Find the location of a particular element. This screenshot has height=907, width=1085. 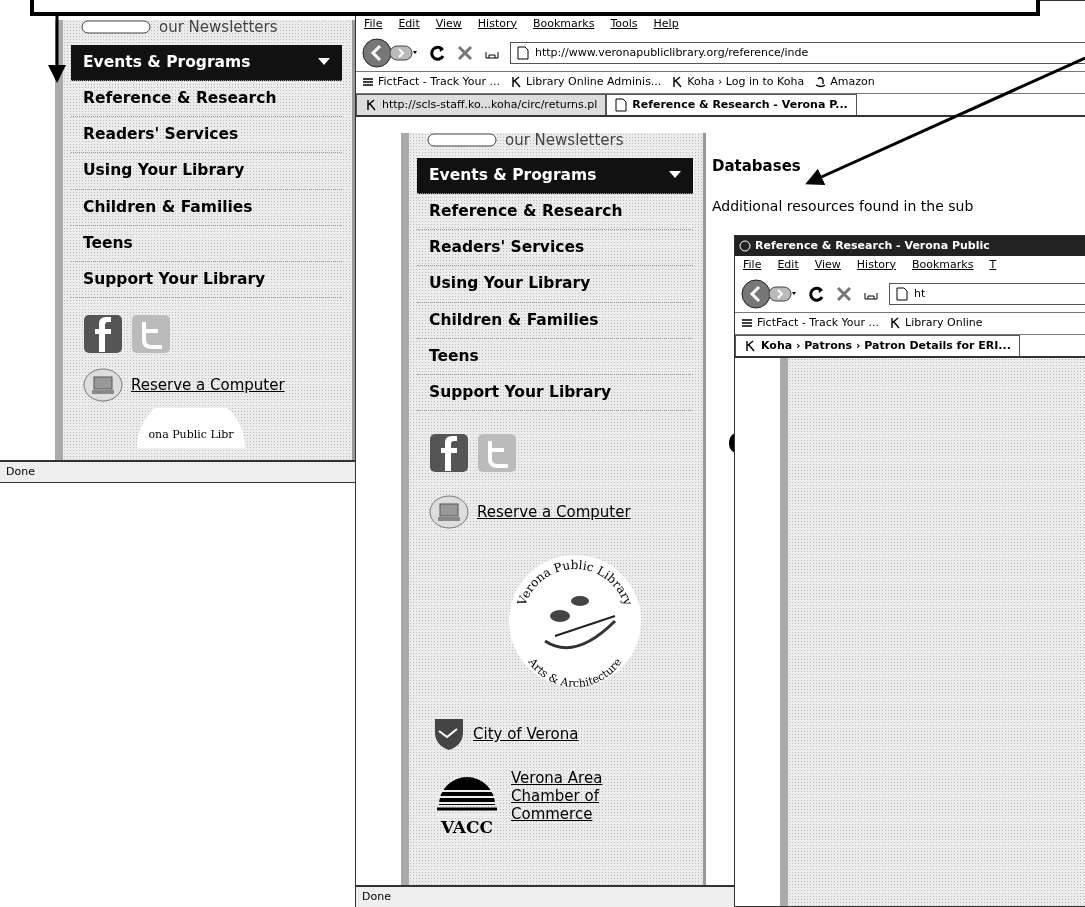

menu-item: Tools is located at coordinates (624, 23).